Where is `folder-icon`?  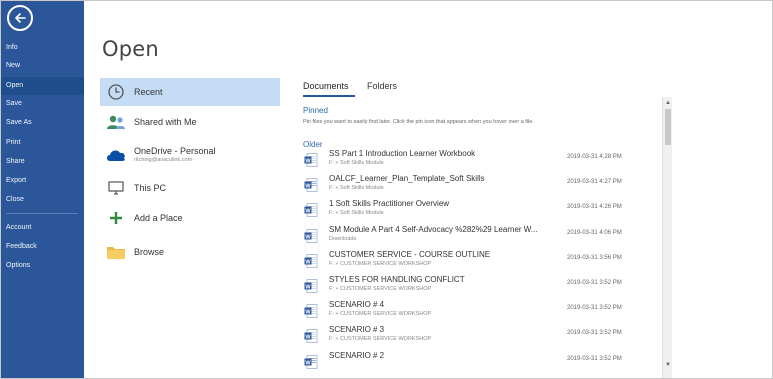 folder-icon is located at coordinates (116, 252).